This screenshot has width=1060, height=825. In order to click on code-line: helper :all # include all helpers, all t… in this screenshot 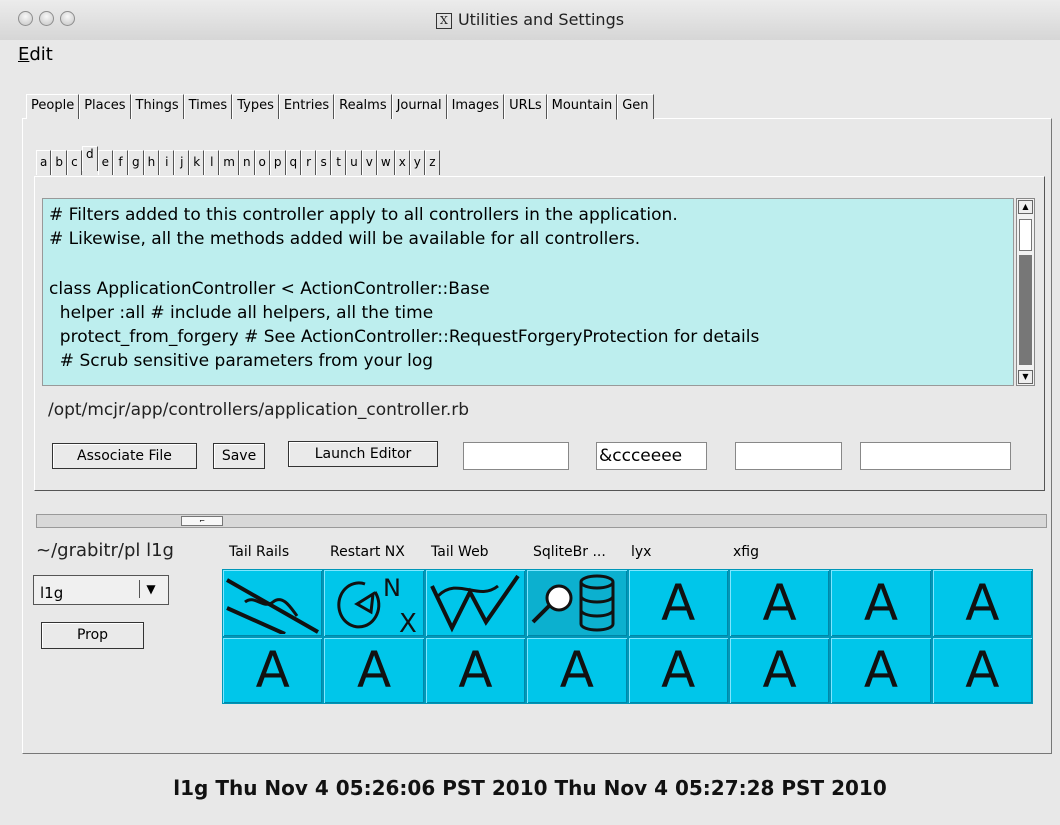, I will do `click(241, 313)`.